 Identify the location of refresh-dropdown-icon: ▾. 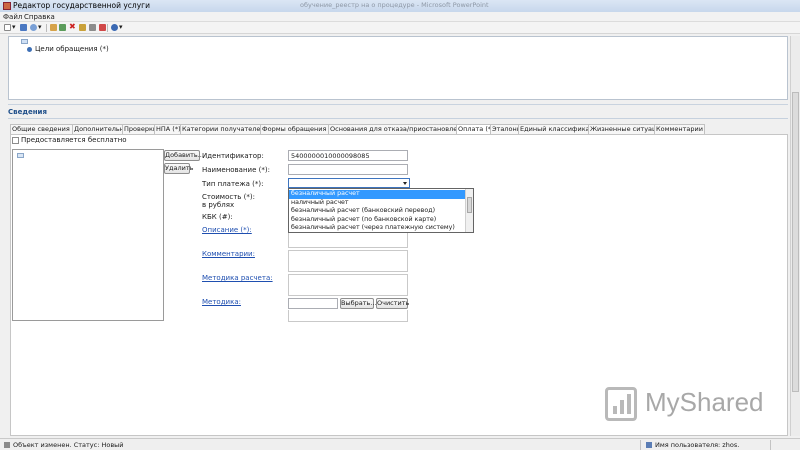
(40, 27).